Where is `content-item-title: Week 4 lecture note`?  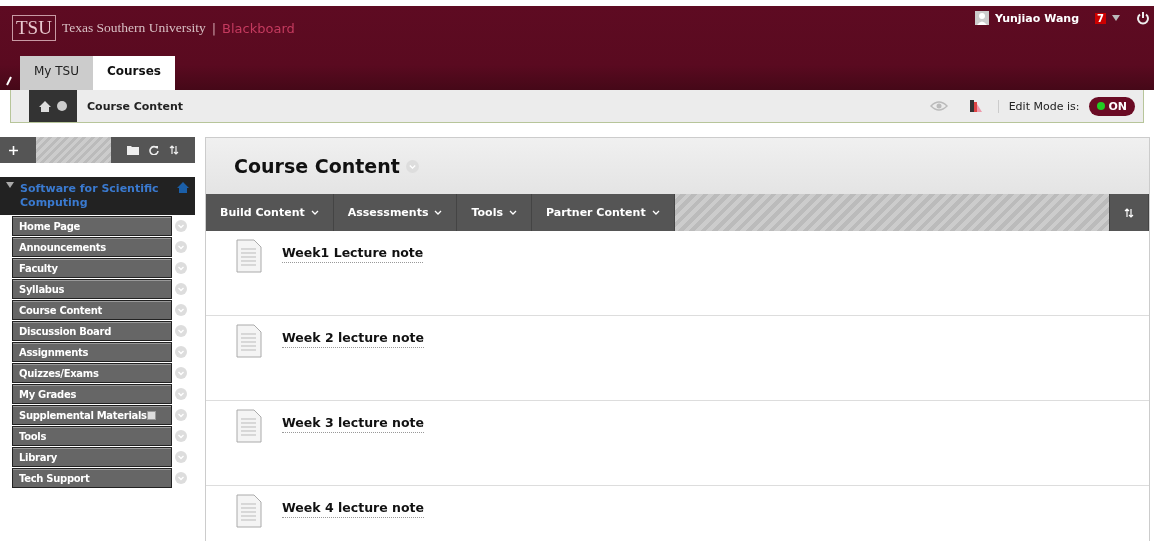 content-item-title: Week 4 lecture note is located at coordinates (353, 509).